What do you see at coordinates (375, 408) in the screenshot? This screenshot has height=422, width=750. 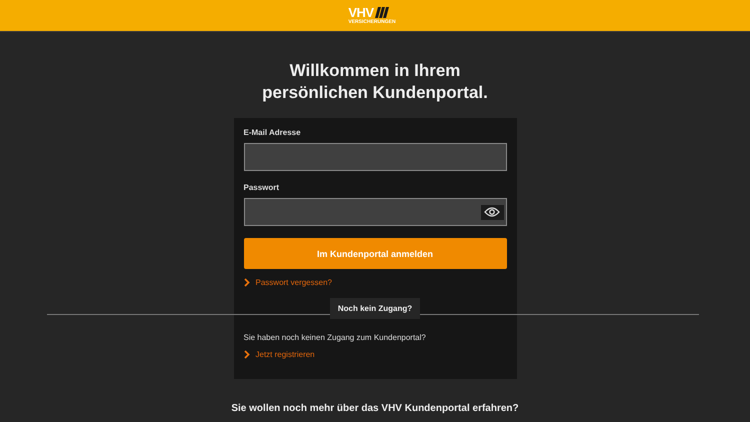 I see `section-heading: Sie wollen noch mehr über das VHV Kundenportal erfahren?` at bounding box center [375, 408].